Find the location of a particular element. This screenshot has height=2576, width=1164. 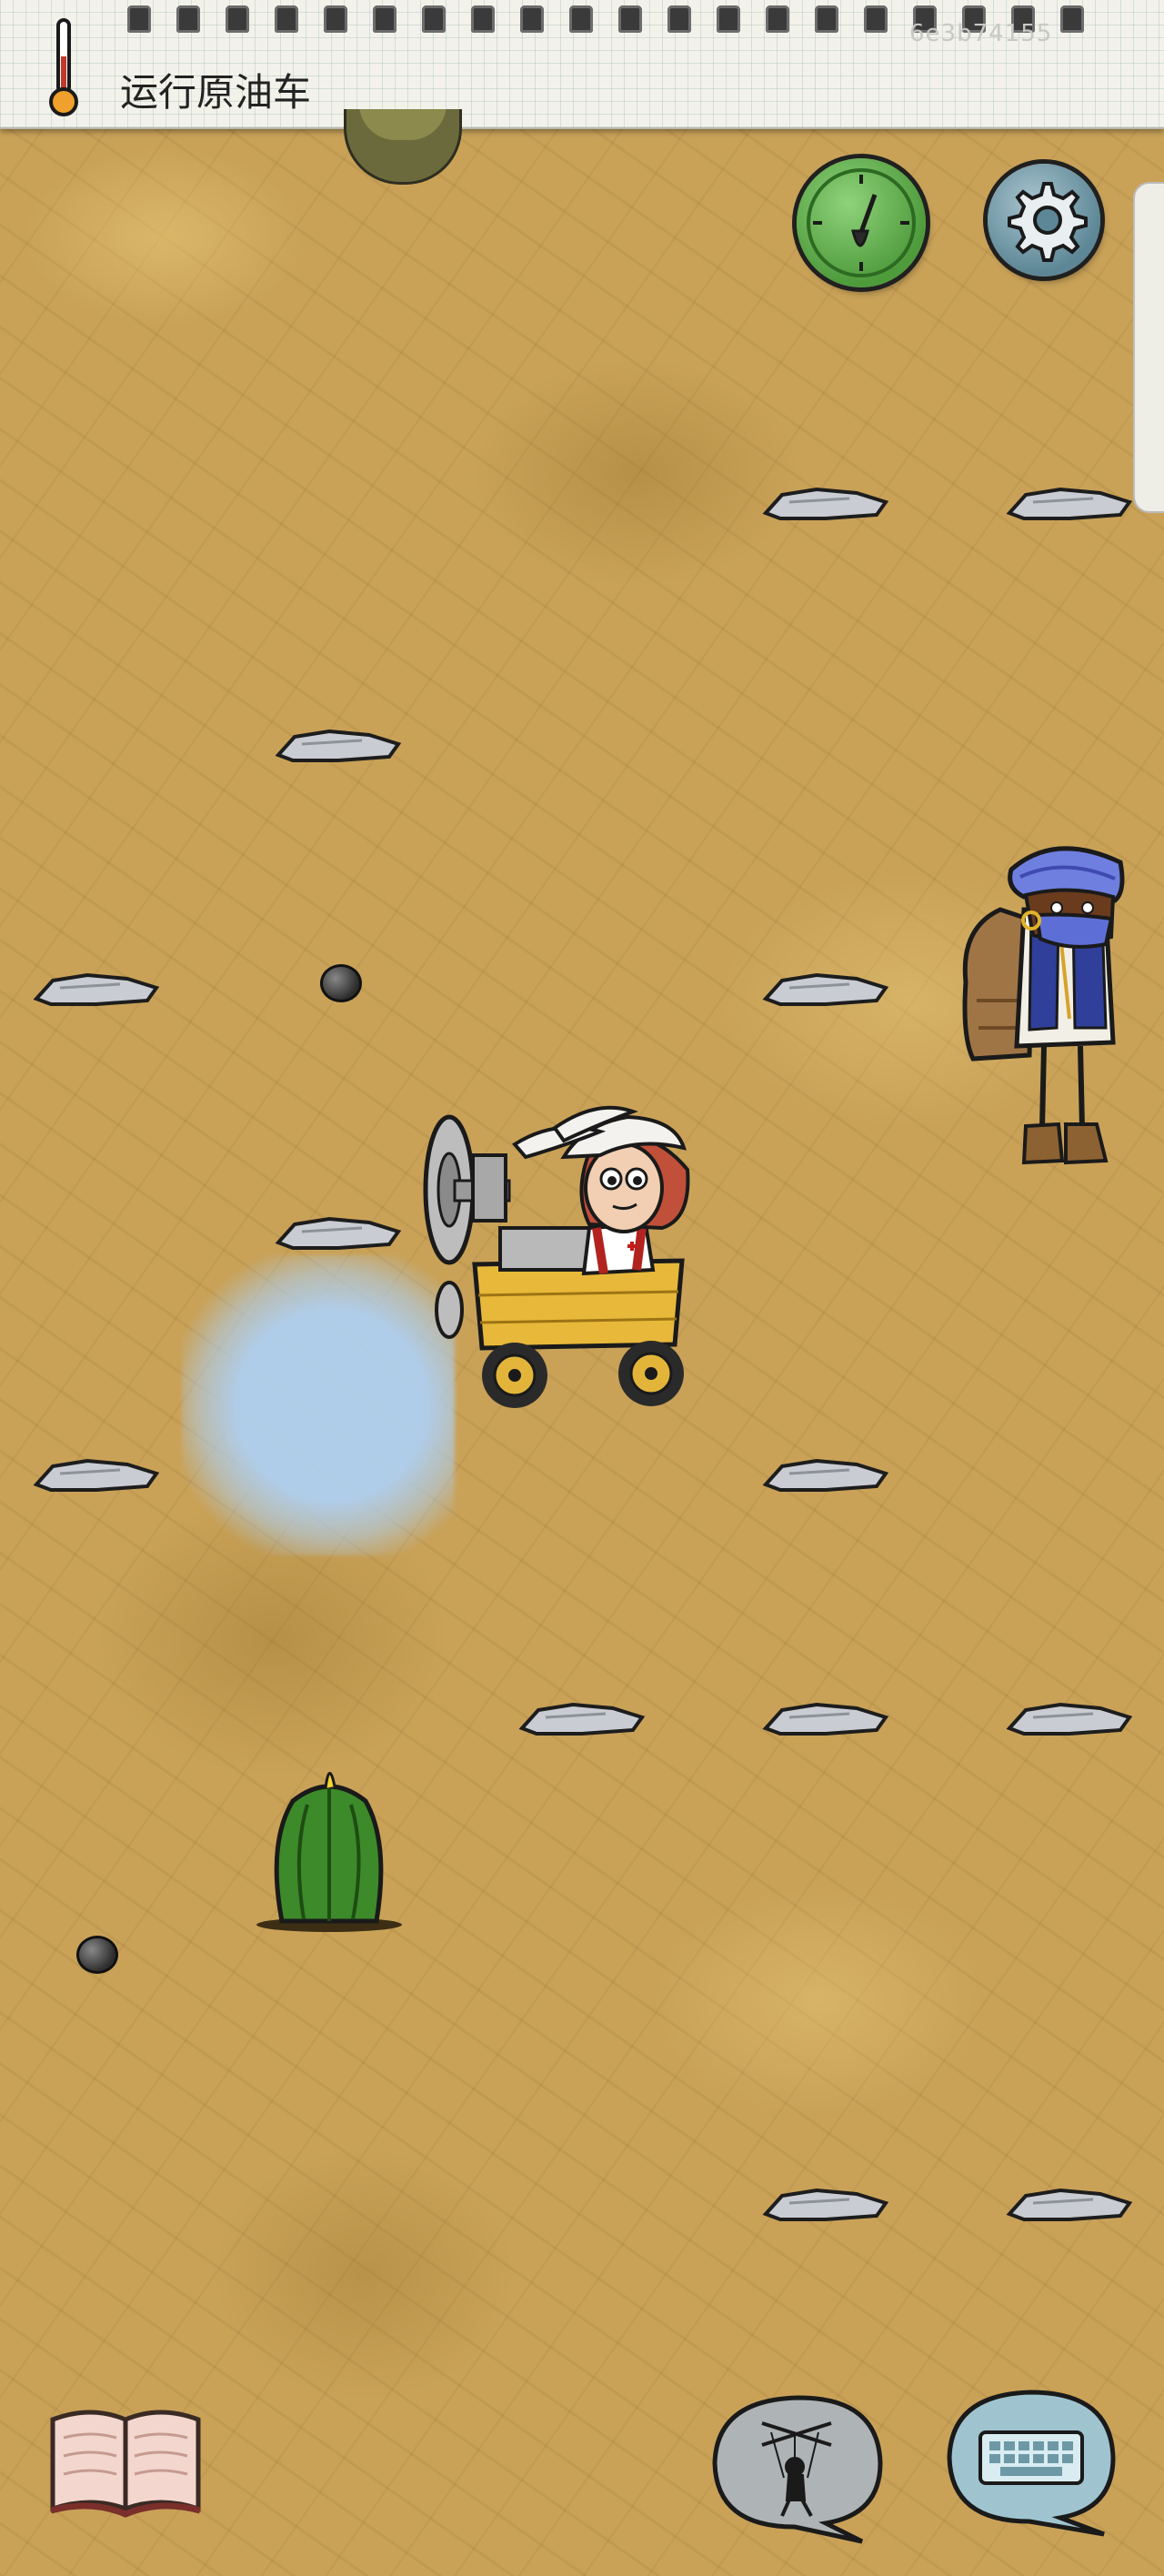

thermometer-icon is located at coordinates (64, 67).